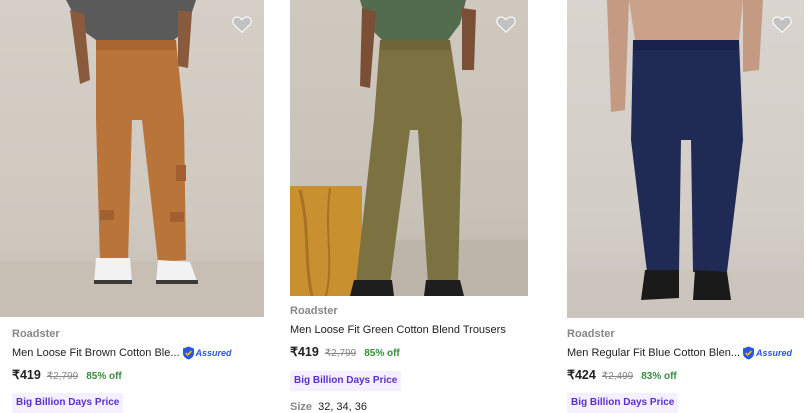 The image size is (807, 413). Describe the element at coordinates (301, 407) in the screenshot. I see `size-label: Size` at that location.